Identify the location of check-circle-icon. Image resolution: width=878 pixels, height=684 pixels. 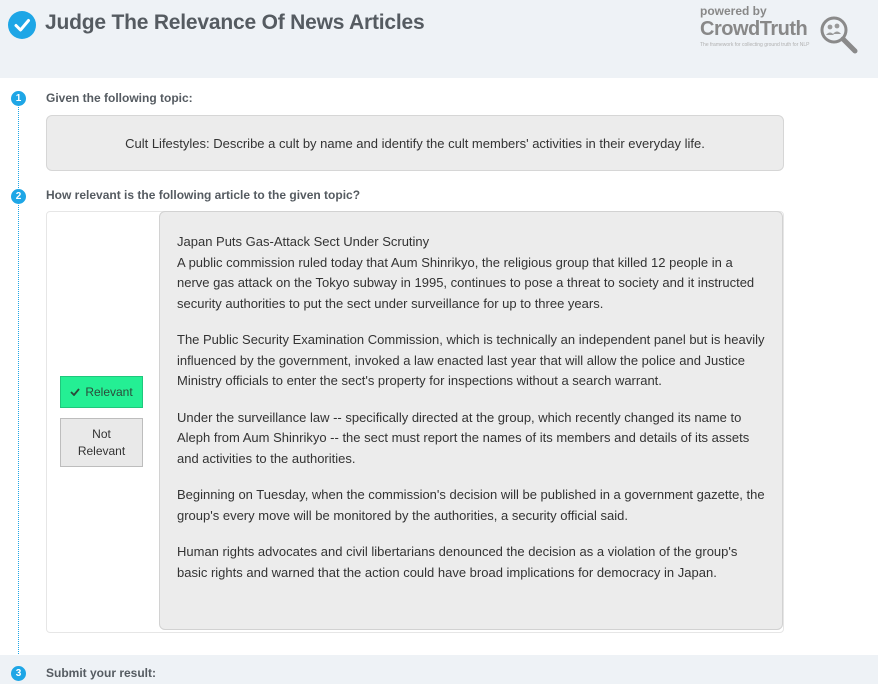
(22, 25).